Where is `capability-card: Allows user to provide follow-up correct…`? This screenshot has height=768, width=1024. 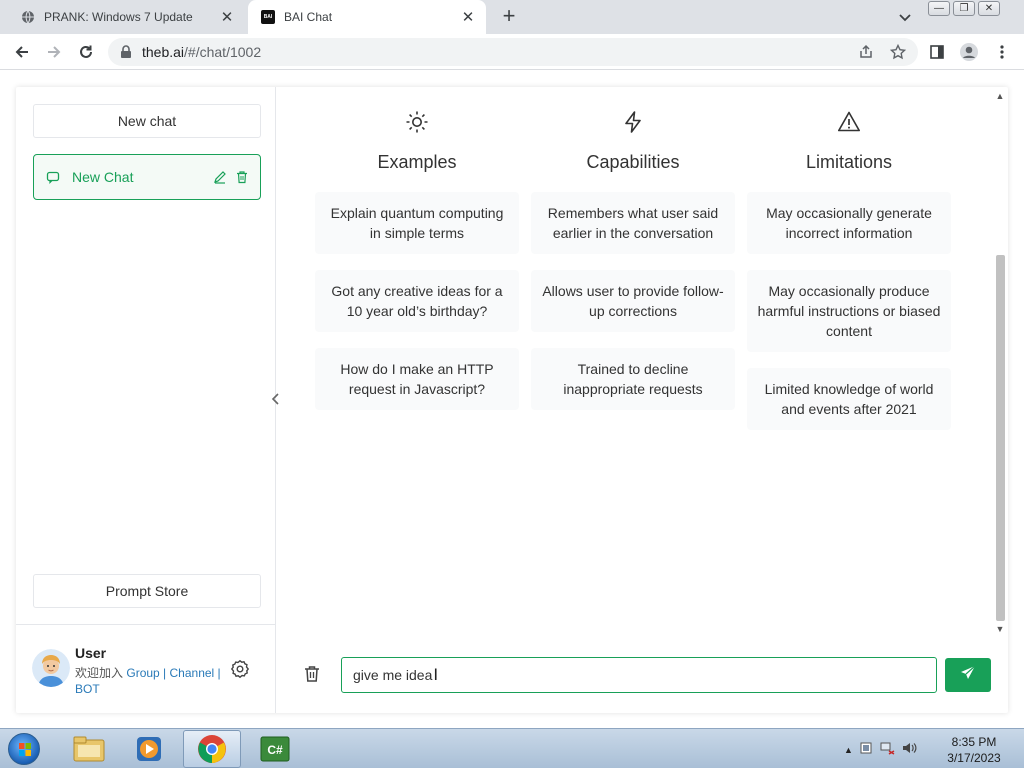 capability-card: Allows user to provide follow-up correct… is located at coordinates (633, 301).